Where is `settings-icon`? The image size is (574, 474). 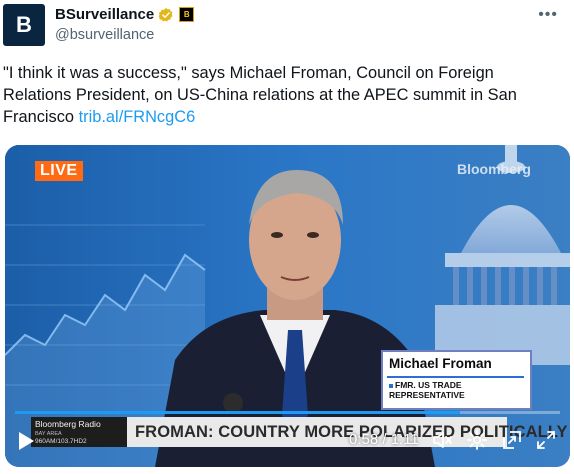 settings-icon is located at coordinates (477, 440).